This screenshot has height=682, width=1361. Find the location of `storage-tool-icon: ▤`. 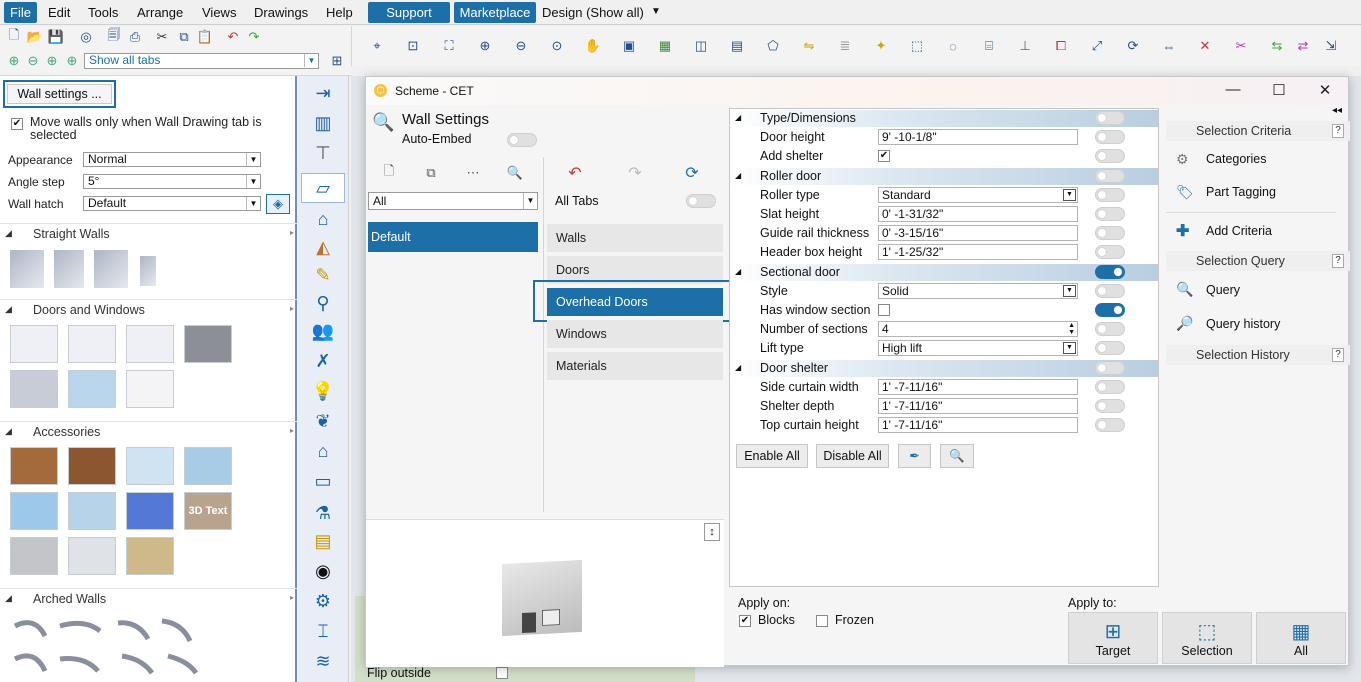

storage-tool-icon: ▤ is located at coordinates (323, 541).